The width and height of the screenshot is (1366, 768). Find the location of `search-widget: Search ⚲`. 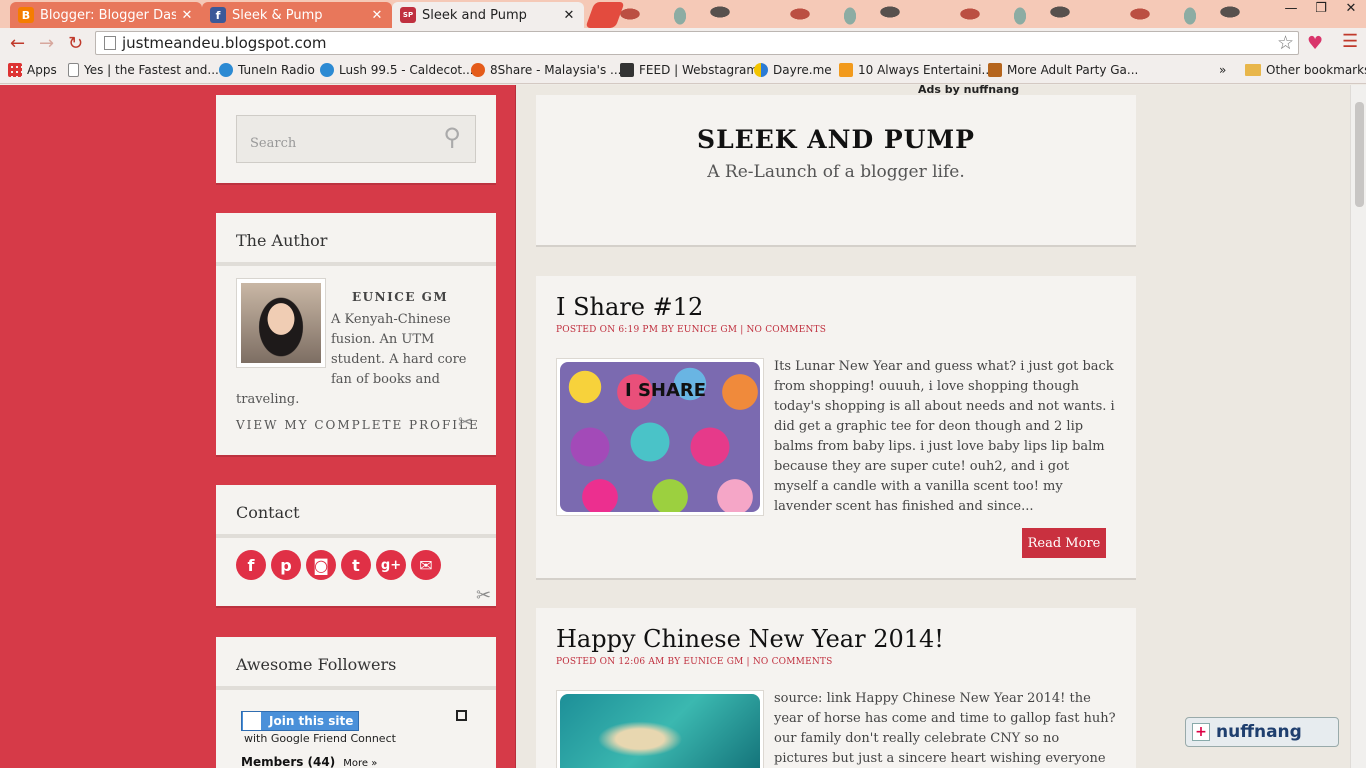

search-widget: Search ⚲ is located at coordinates (356, 139).